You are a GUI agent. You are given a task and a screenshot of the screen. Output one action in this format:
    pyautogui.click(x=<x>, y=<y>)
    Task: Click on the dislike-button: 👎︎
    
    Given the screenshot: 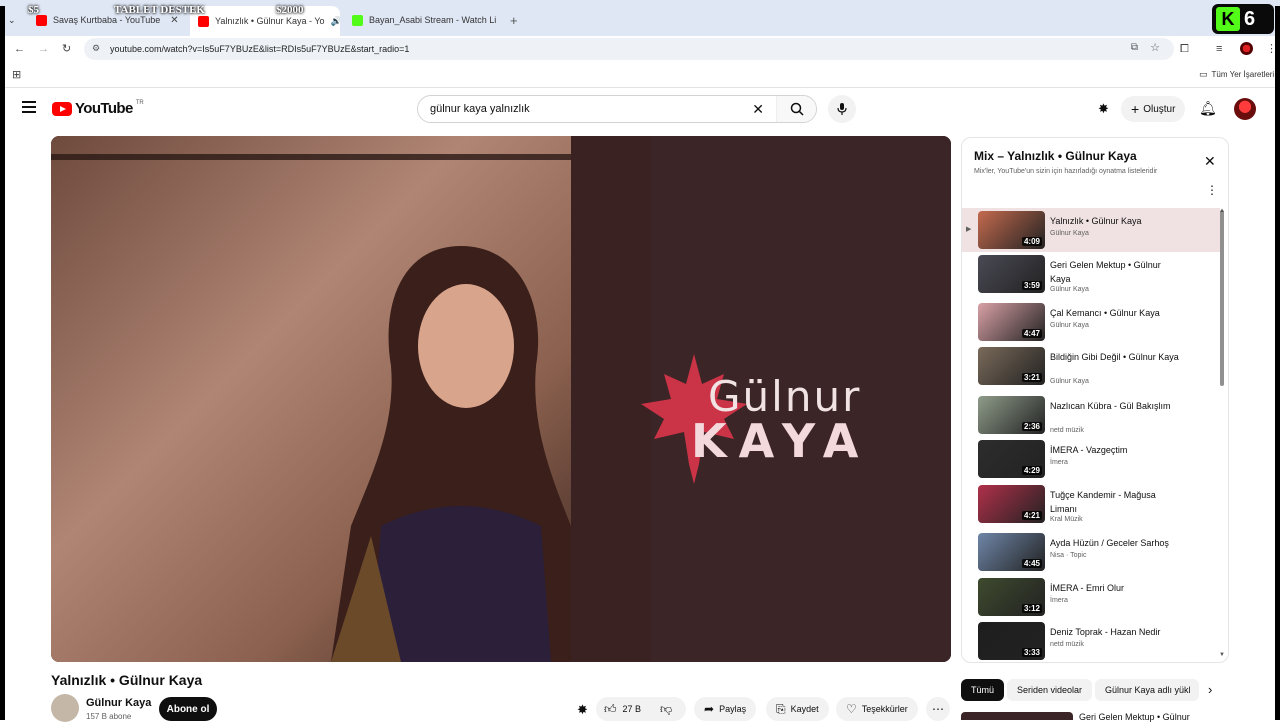 What is the action you would take?
    pyautogui.click(x=666, y=709)
    